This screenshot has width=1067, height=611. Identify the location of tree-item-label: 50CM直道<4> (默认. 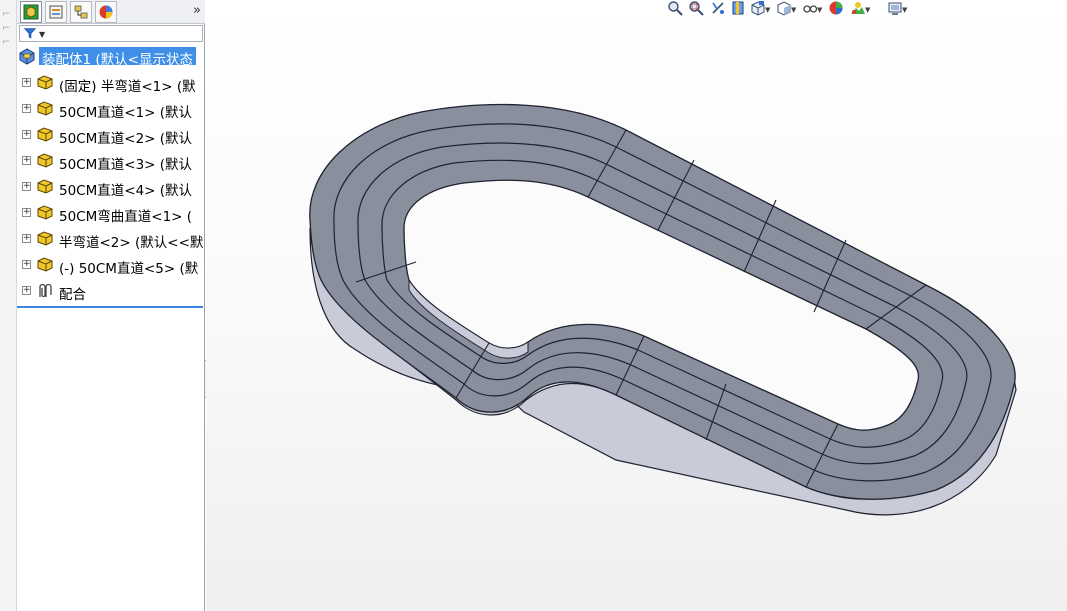
(126, 190).